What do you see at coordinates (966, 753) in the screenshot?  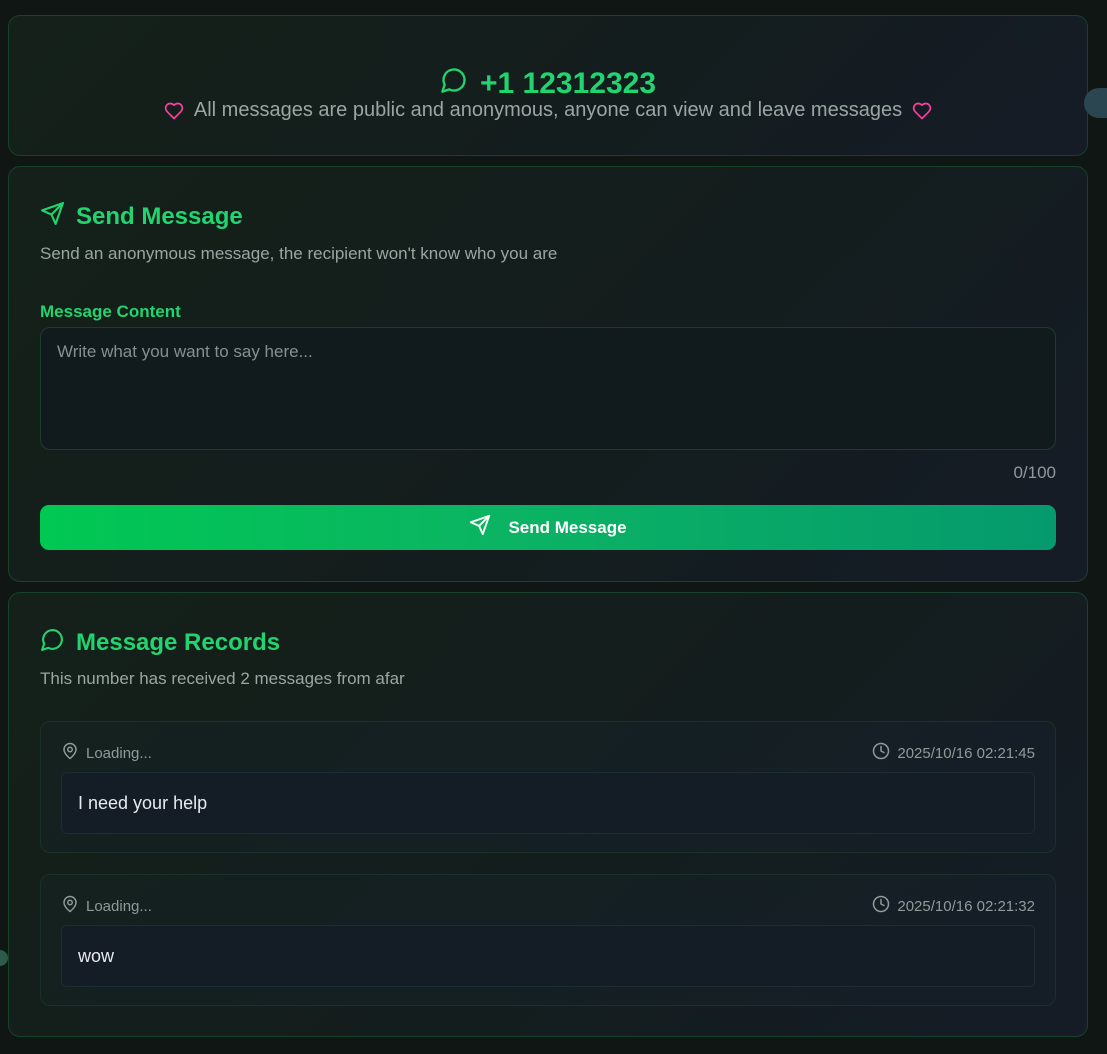 I see `time-text: 2025/10/16 02:21:45` at bounding box center [966, 753].